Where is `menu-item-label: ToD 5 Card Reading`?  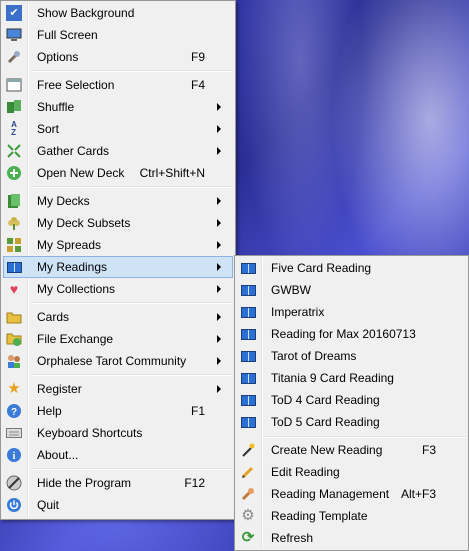 menu-item-label: ToD 5 Card Reading is located at coordinates (325, 422).